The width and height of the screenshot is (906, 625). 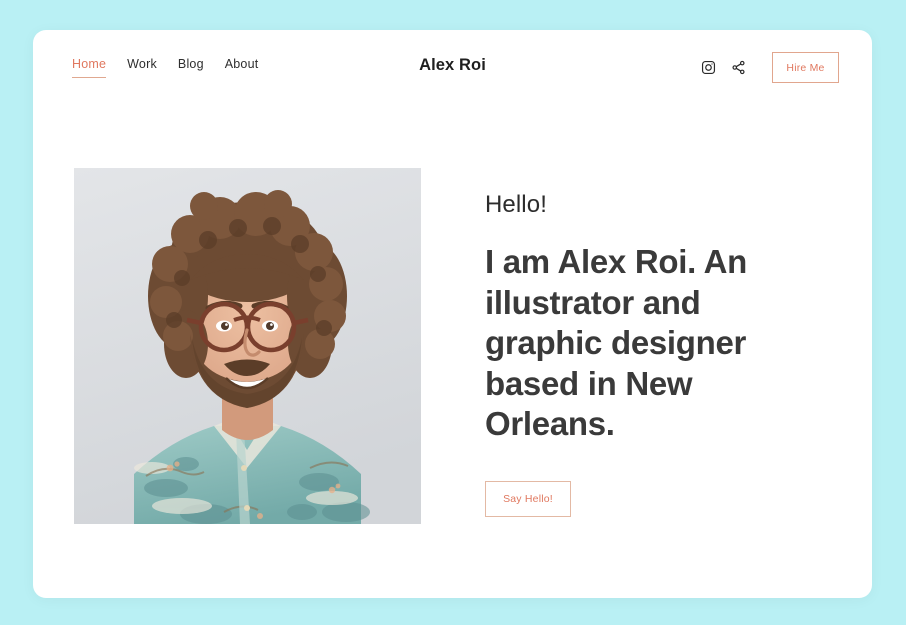 What do you see at coordinates (165, 67) in the screenshot?
I see `main-navigation: Home Work Blog About` at bounding box center [165, 67].